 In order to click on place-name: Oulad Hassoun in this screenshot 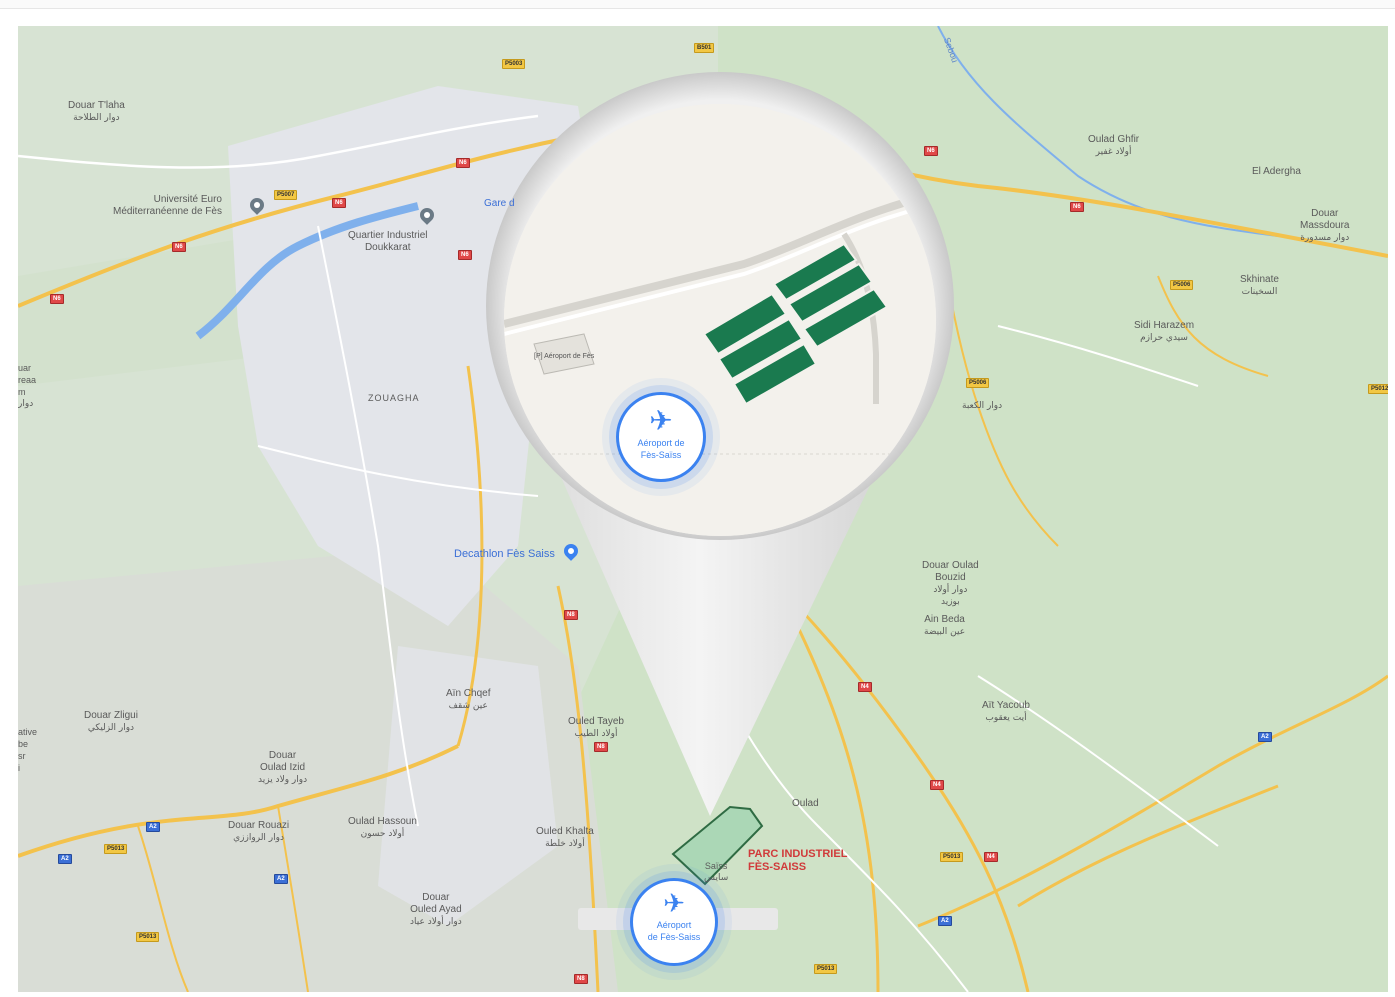, I will do `click(382, 821)`.